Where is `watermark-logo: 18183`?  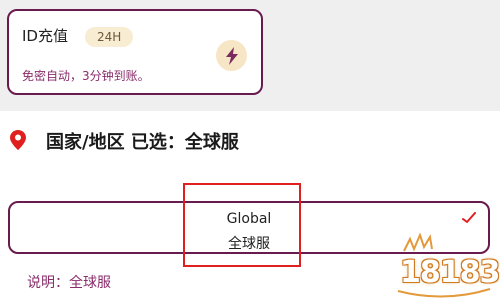
watermark-logo: 18183 is located at coordinates (446, 268).